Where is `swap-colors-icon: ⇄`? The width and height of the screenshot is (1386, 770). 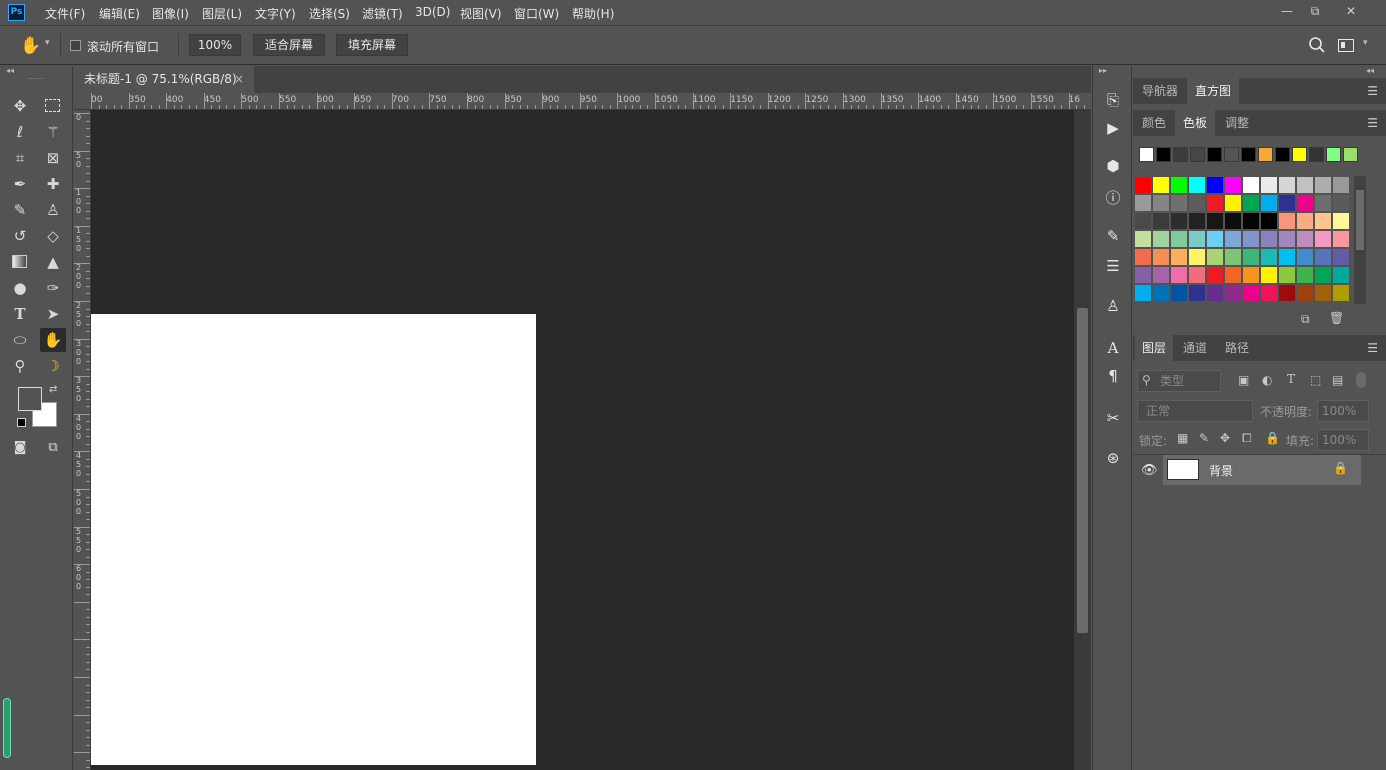
swap-colors-icon: ⇄ is located at coordinates (53, 389).